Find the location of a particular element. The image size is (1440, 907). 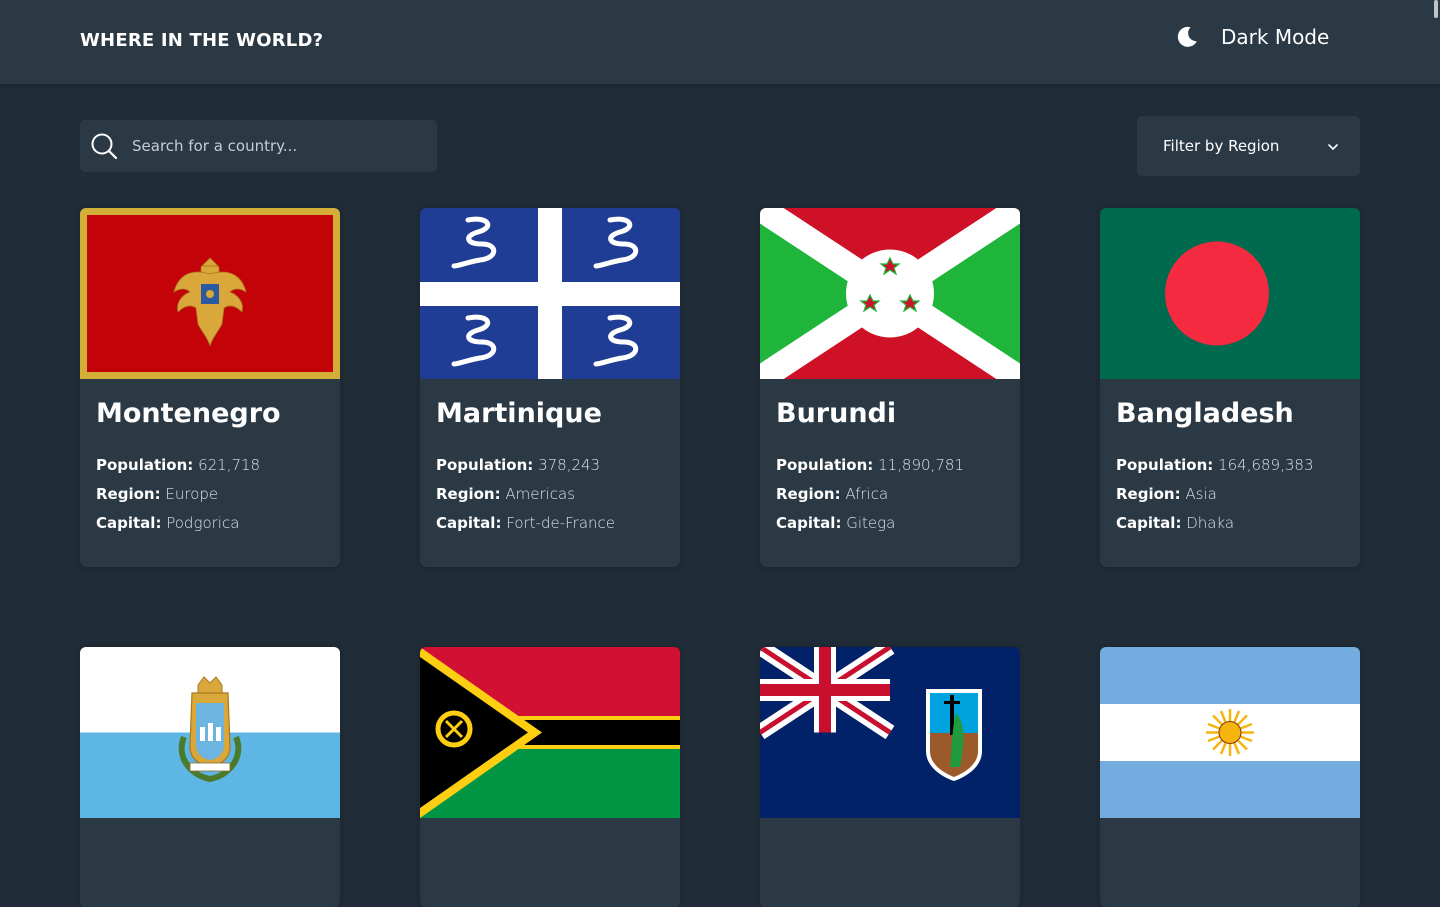

dark-mode-toggle: Dark Mode is located at coordinates (1251, 37).